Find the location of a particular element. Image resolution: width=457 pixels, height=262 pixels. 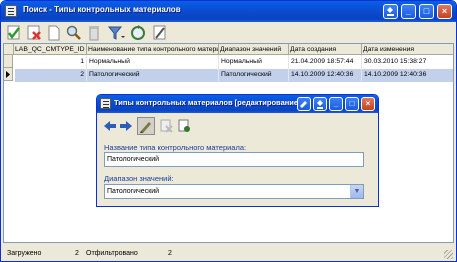

name-input: Патологический is located at coordinates (234, 159).